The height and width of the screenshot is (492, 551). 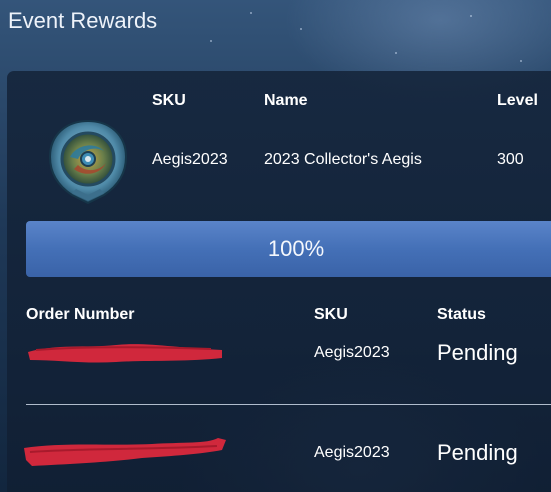 I want to click on row-divider, so click(x=288, y=404).